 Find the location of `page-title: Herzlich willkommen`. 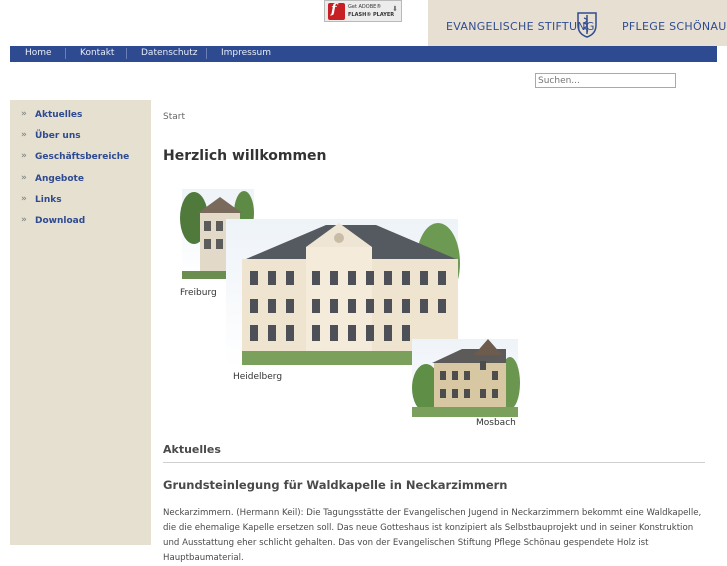

page-title: Herzlich willkommen is located at coordinates (245, 156).